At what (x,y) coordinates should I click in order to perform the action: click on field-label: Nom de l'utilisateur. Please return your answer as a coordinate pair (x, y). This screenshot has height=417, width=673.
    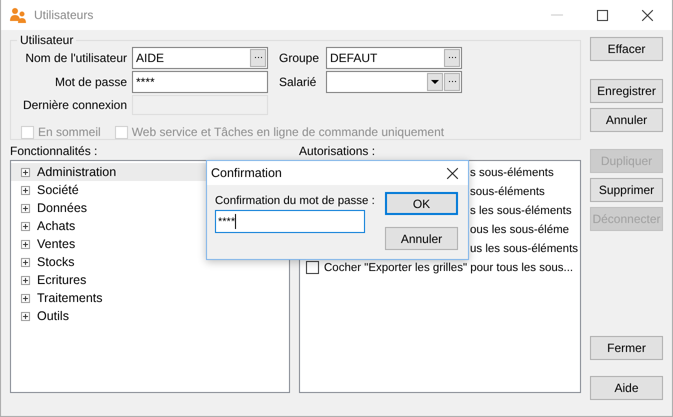
    Looking at the image, I should click on (75, 58).